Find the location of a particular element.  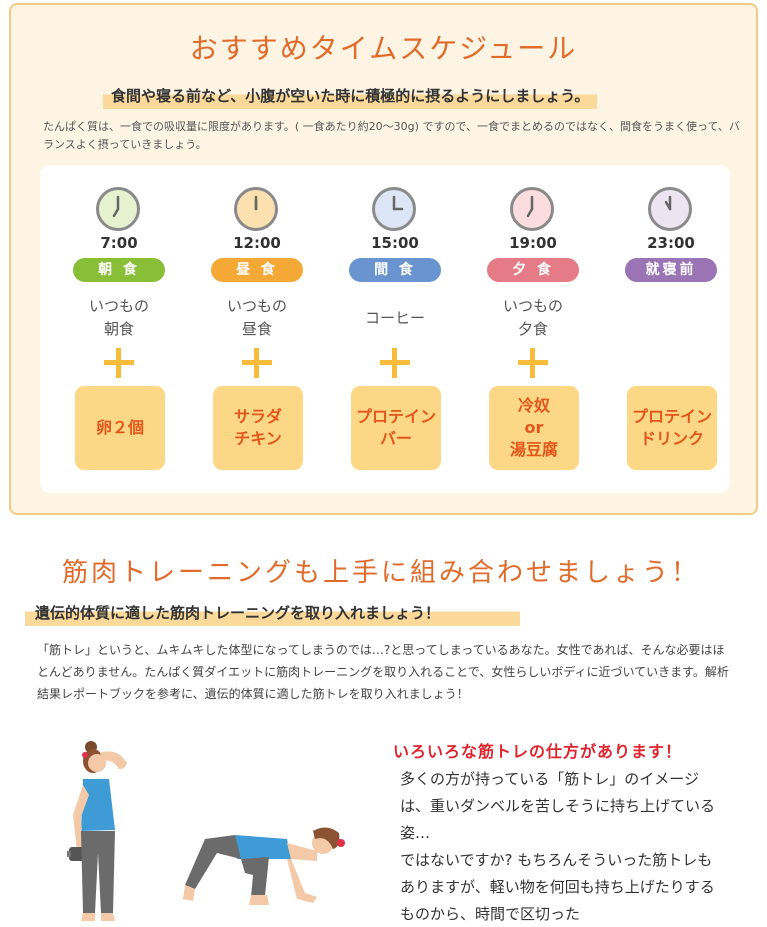

usual-meal-label: いつもの 昼食 is located at coordinates (256, 317).